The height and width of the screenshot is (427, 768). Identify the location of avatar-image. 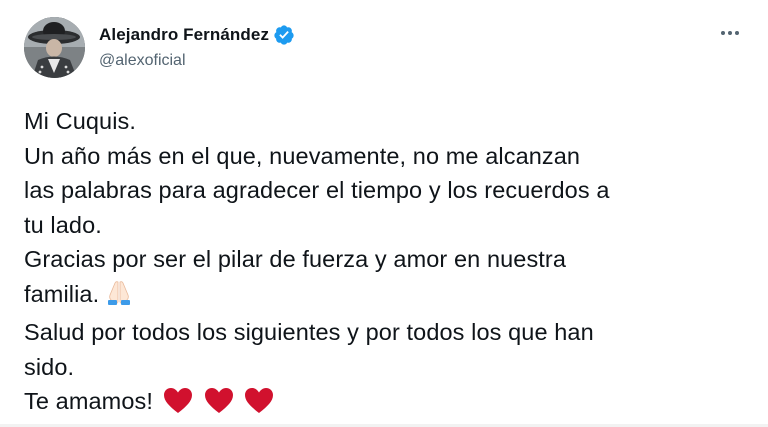
(54, 47).